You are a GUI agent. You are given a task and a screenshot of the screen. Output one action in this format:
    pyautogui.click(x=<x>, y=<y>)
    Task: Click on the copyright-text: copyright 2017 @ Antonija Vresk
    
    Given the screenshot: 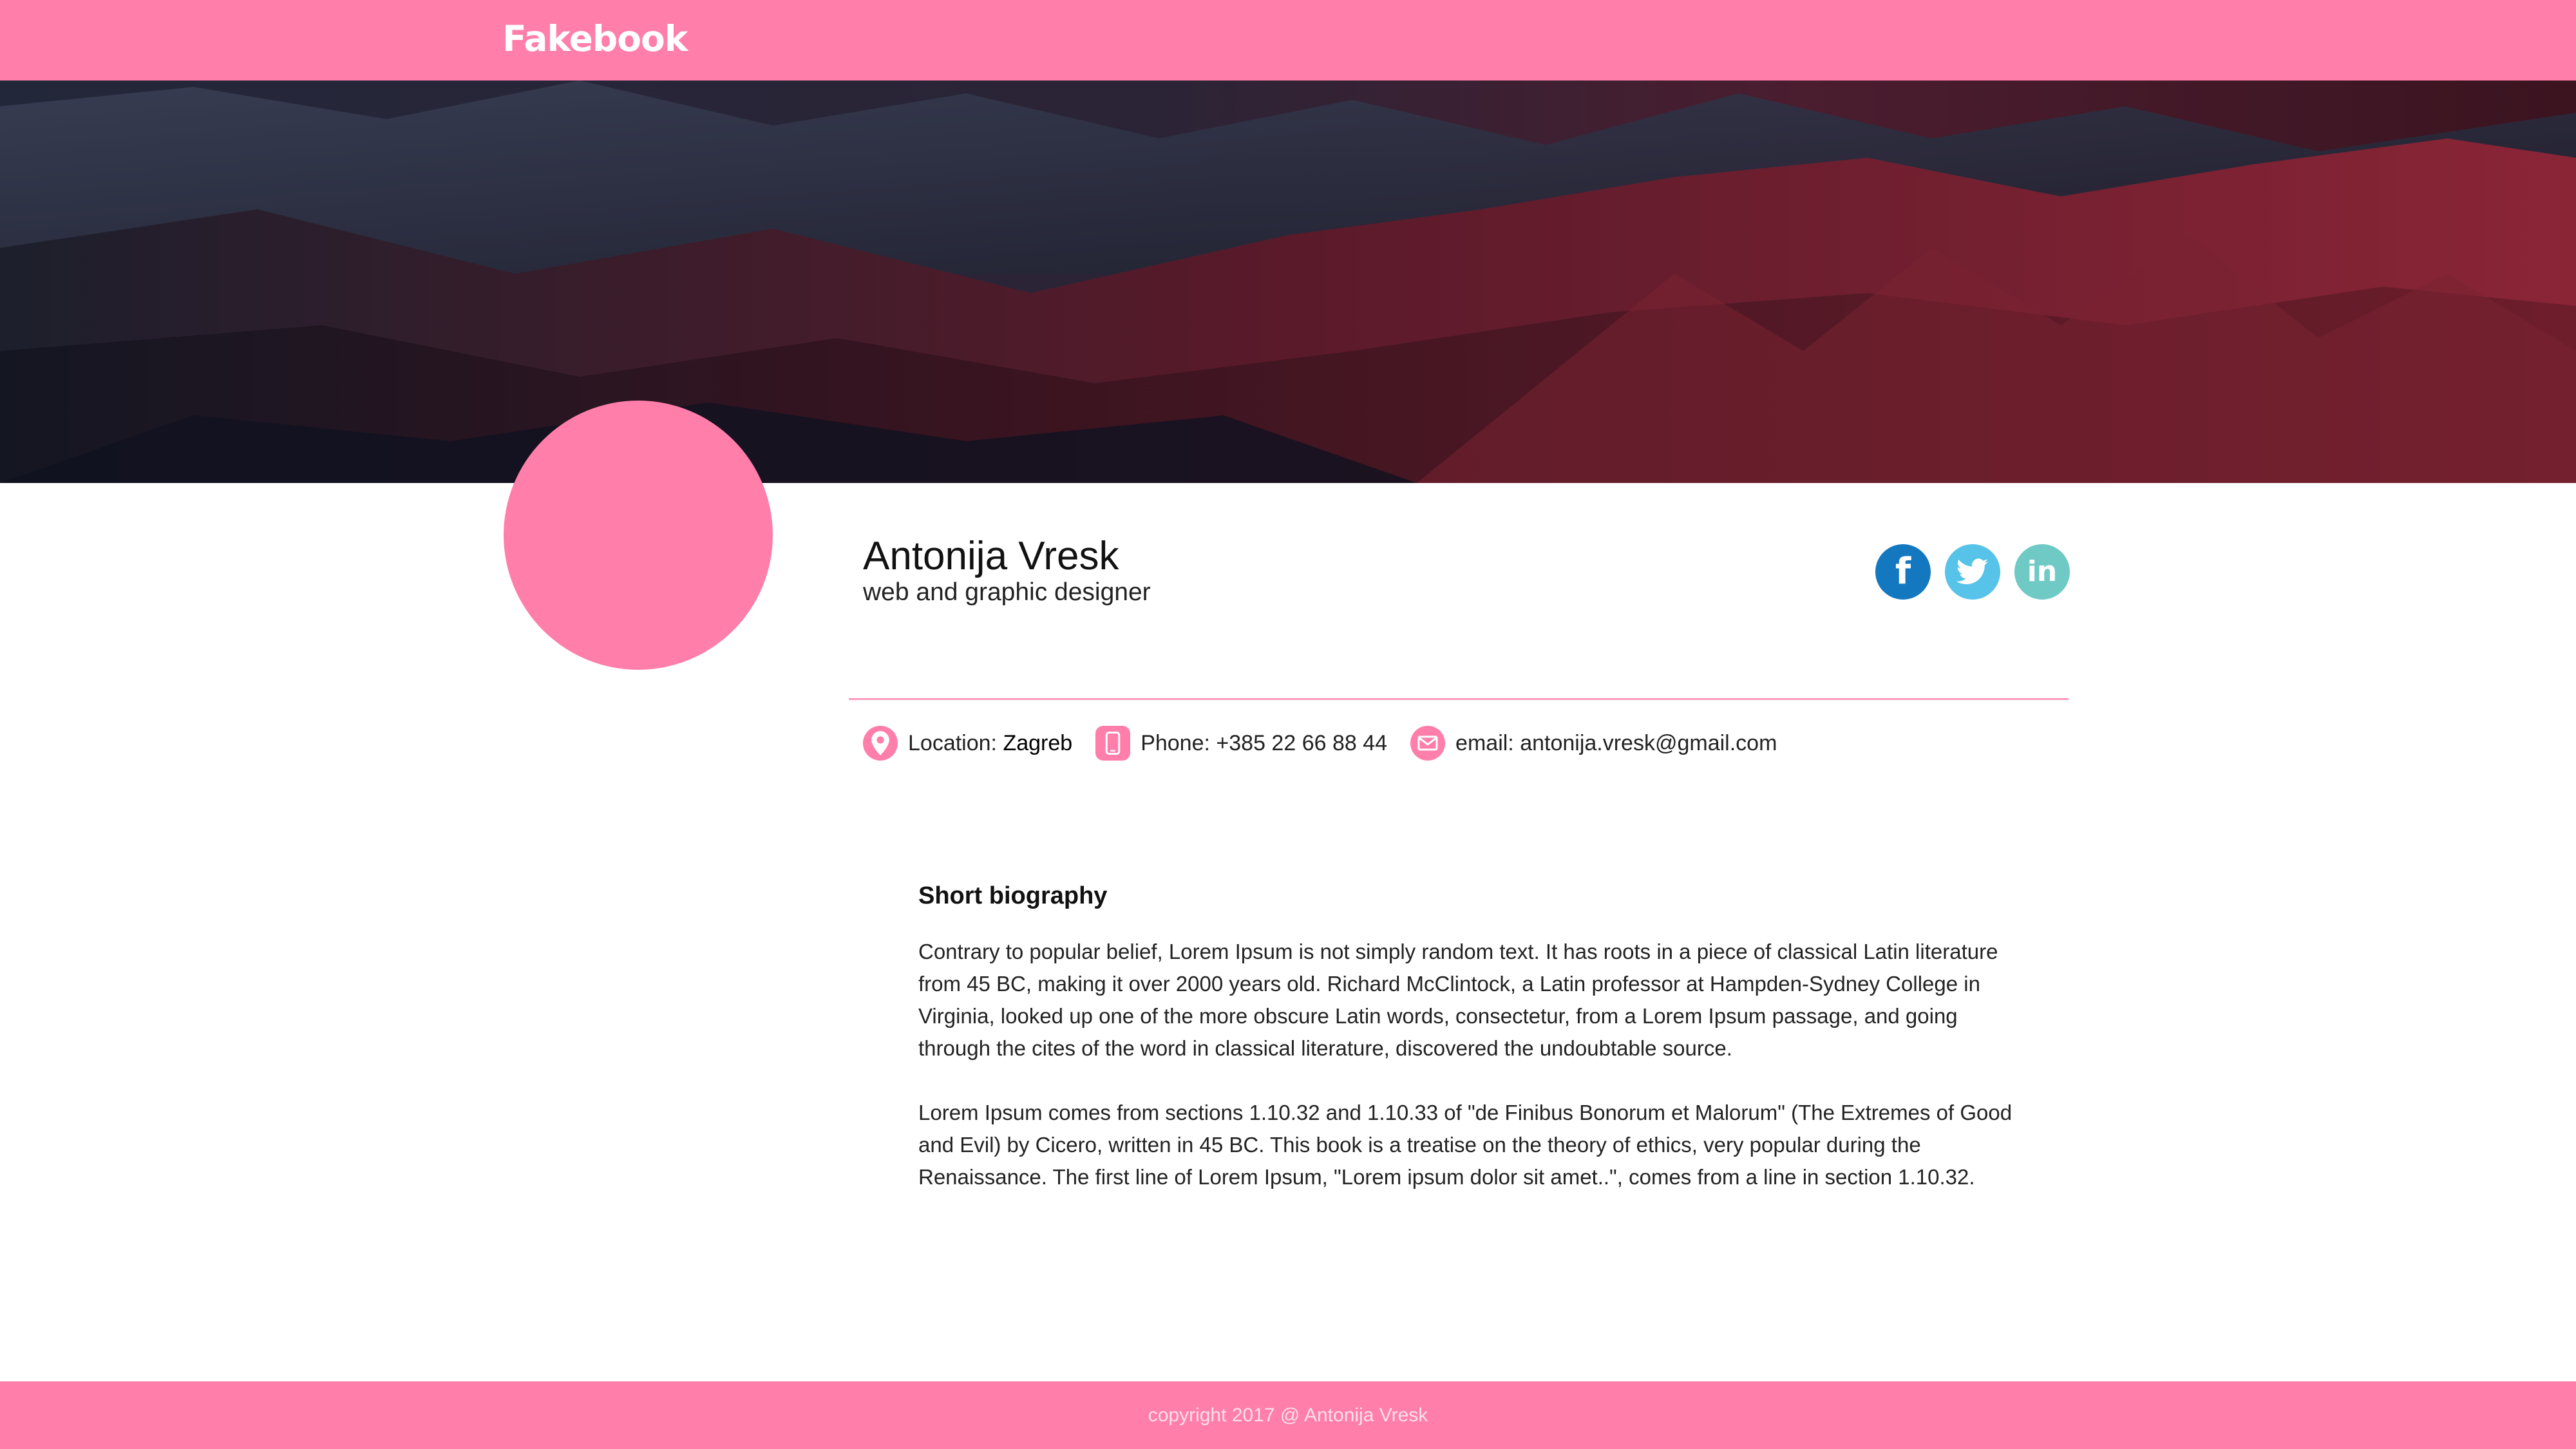 What is the action you would take?
    pyautogui.click(x=1288, y=1415)
    